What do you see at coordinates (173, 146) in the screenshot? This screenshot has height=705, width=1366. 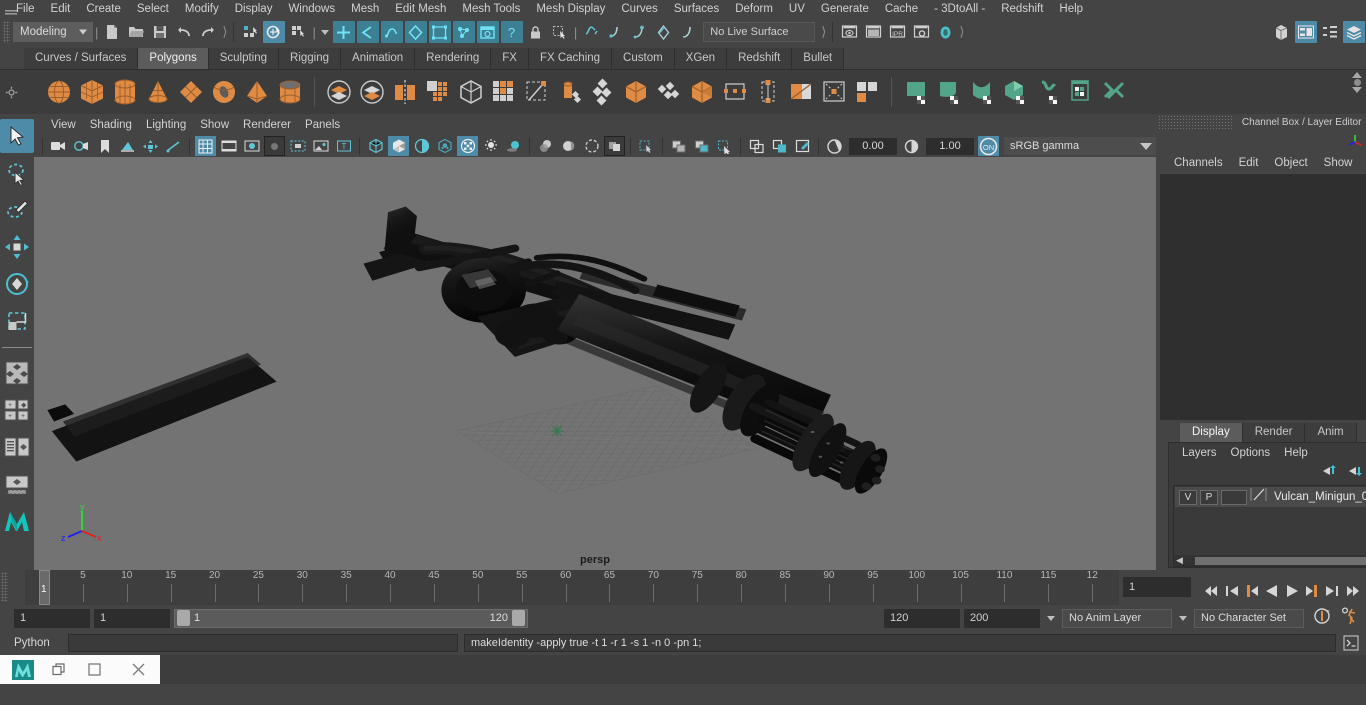 I see `film-gate-icon` at bounding box center [173, 146].